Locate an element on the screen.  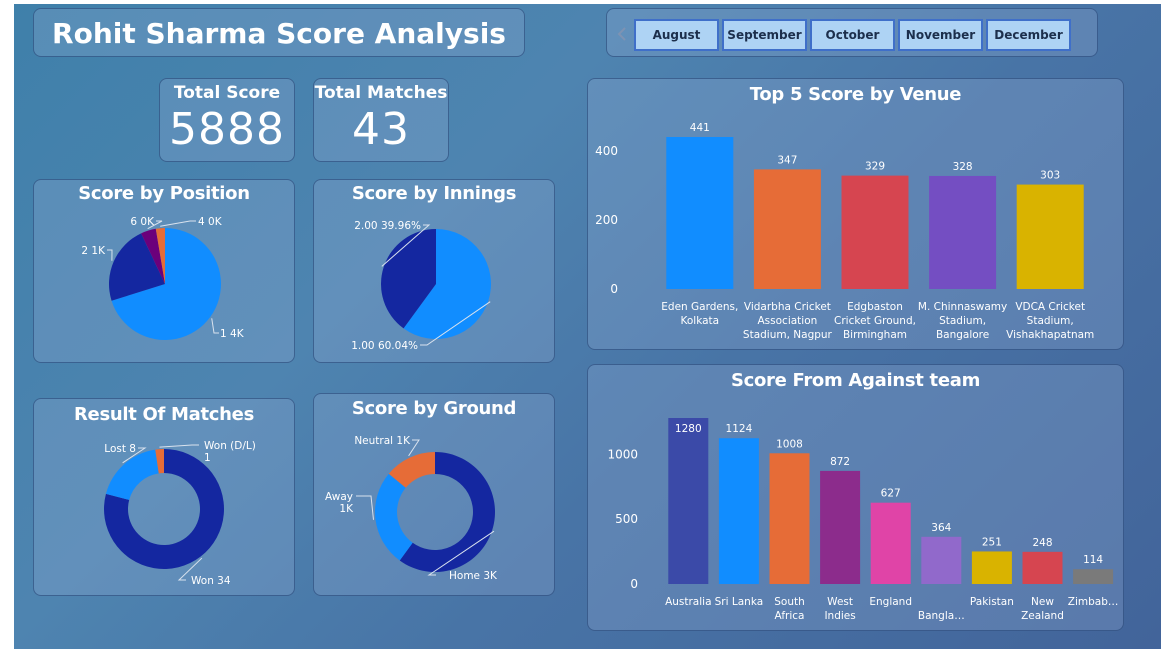
chart-team-ytick-1000: 1000 is located at coordinates (622, 454).